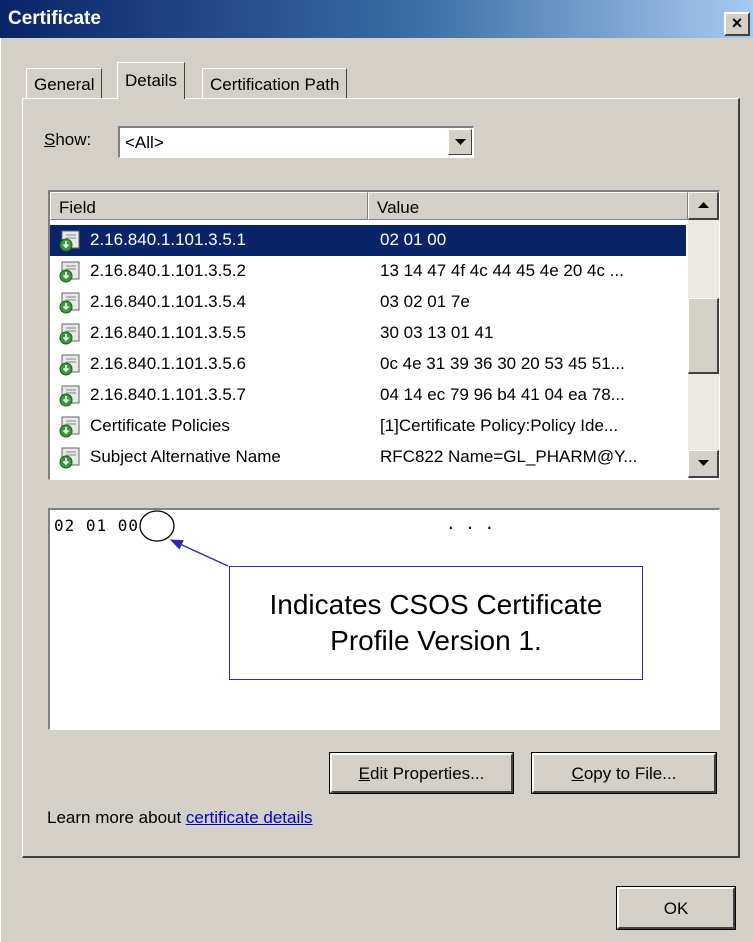 The height and width of the screenshot is (942, 753). I want to click on row-field: 2.16.840.1.101.3.5.6, so click(168, 363).